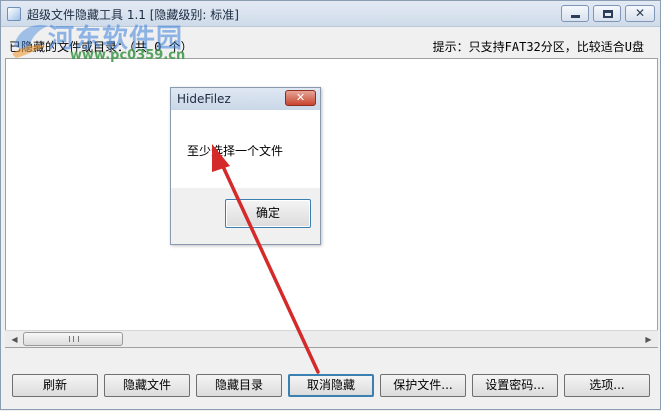  I want to click on window-title: 超级文件隐藏工具 1.1 [隐藏级别: 标准], so click(133, 15).